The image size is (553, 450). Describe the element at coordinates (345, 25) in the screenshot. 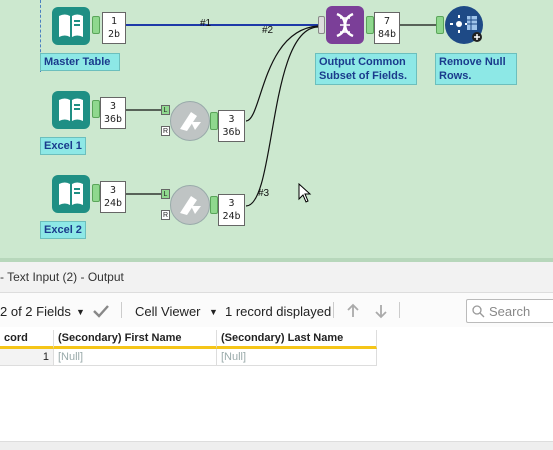

I see `dna-icon` at that location.